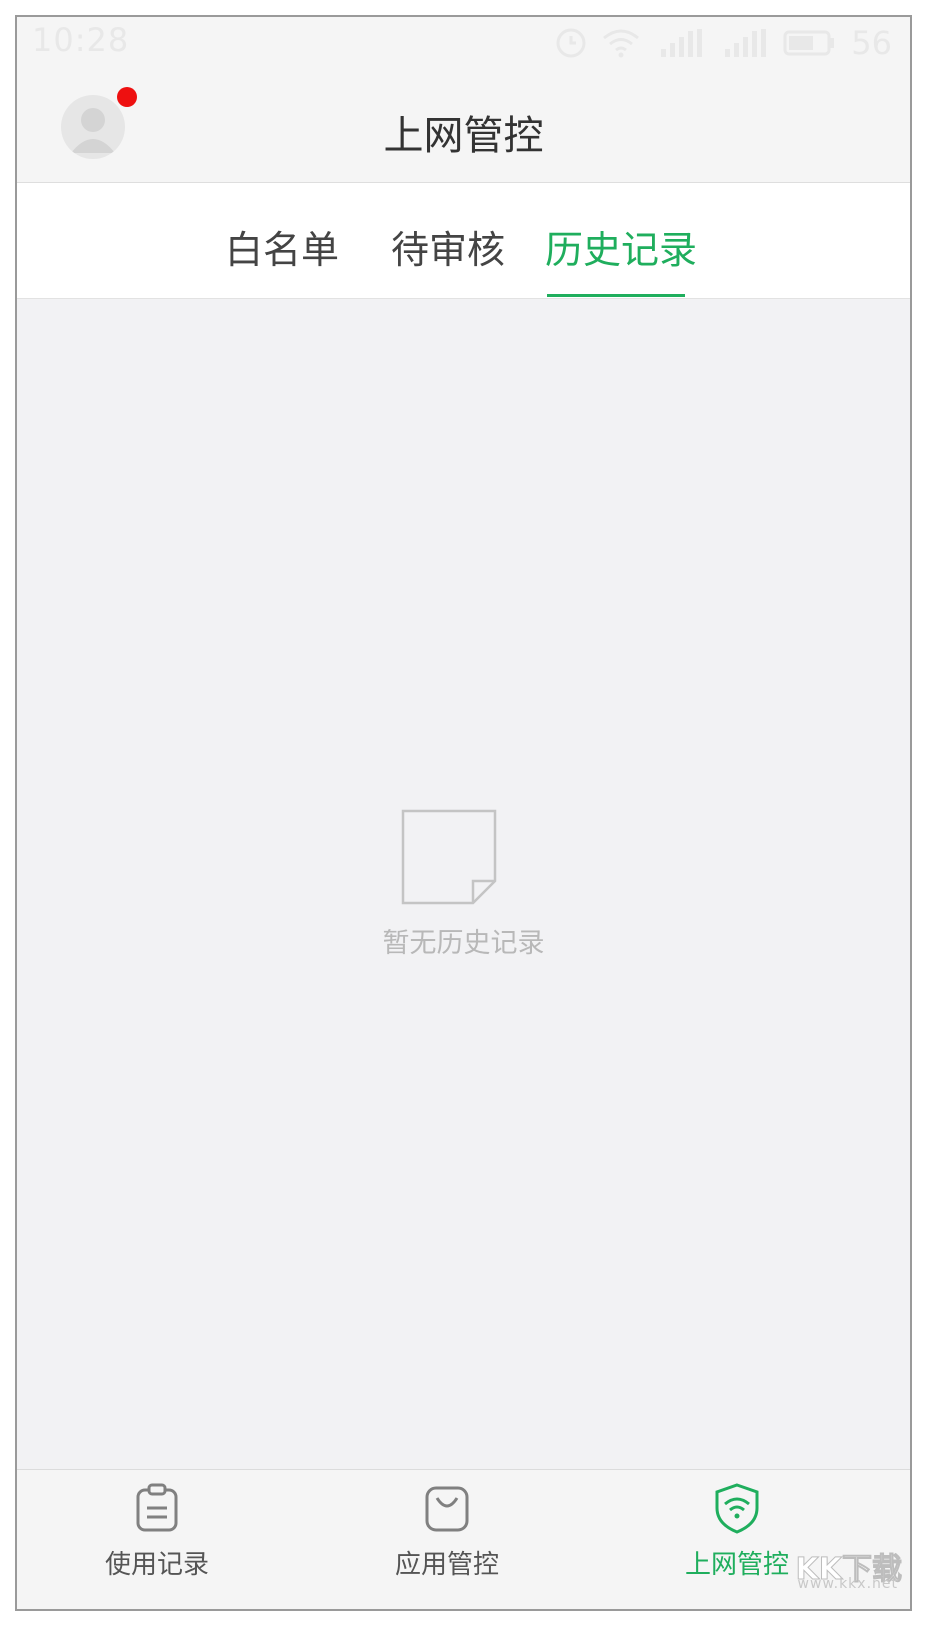 This screenshot has width=927, height=1626. I want to click on battery-icon, so click(809, 43).